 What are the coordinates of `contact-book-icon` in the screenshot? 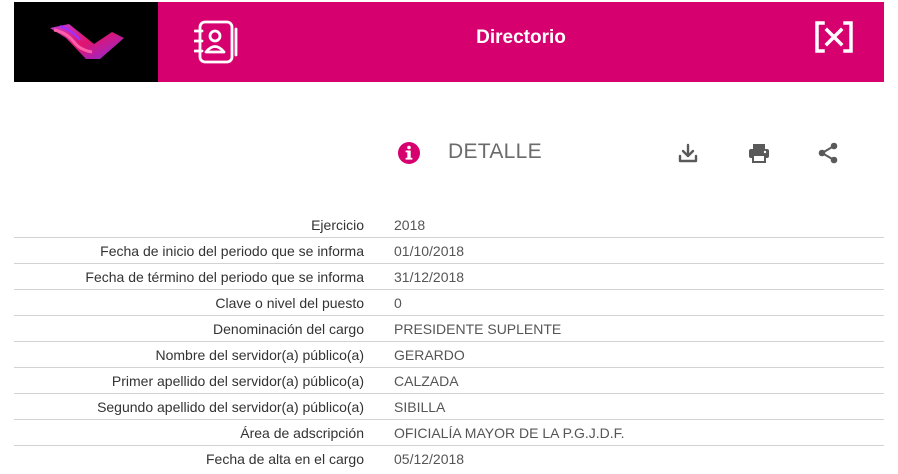 It's located at (218, 42).